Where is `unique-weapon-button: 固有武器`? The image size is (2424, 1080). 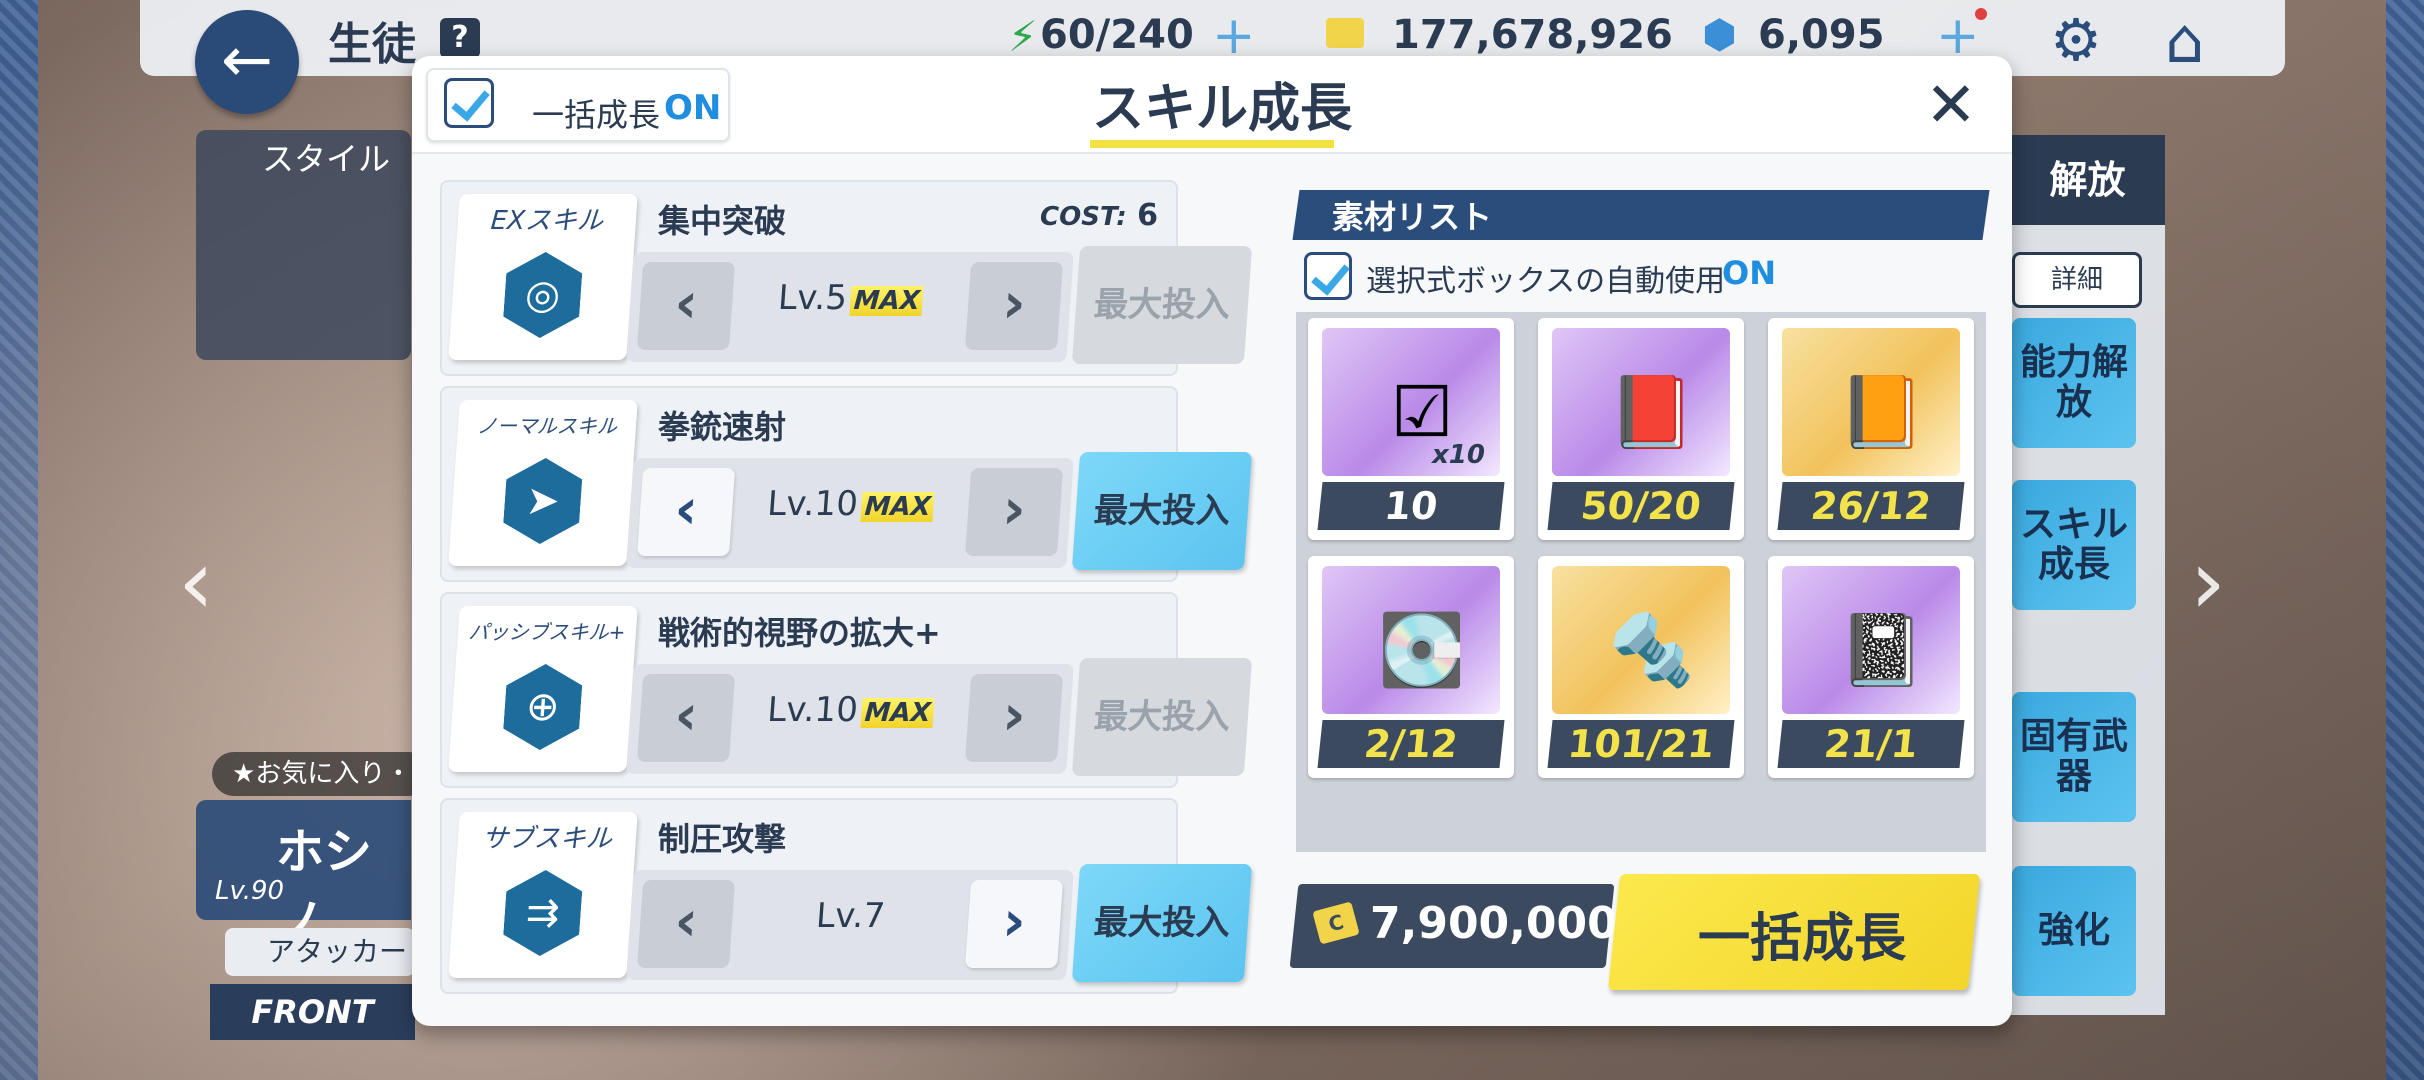
unique-weapon-button: 固有武器 is located at coordinates (2074, 757).